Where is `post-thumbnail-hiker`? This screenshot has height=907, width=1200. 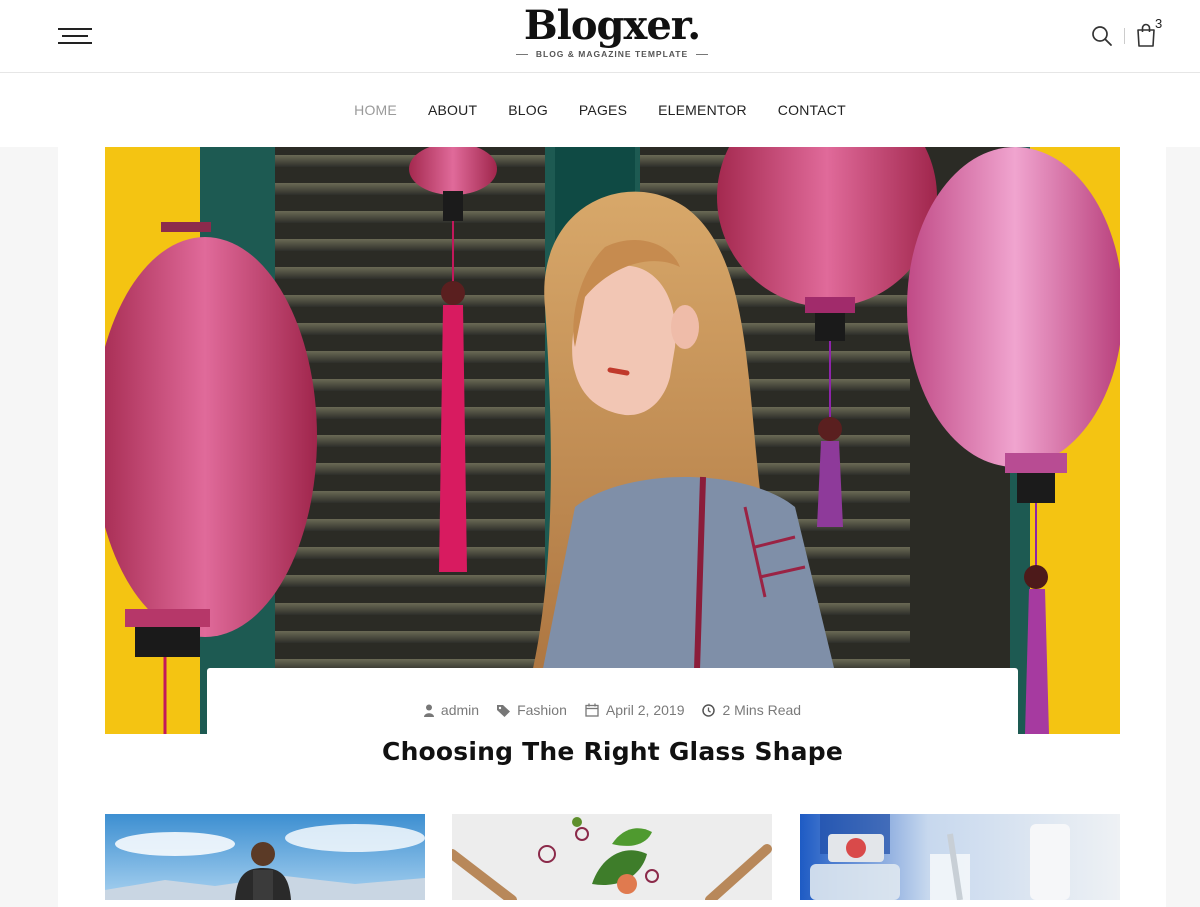
post-thumbnail-hiker is located at coordinates (265, 857).